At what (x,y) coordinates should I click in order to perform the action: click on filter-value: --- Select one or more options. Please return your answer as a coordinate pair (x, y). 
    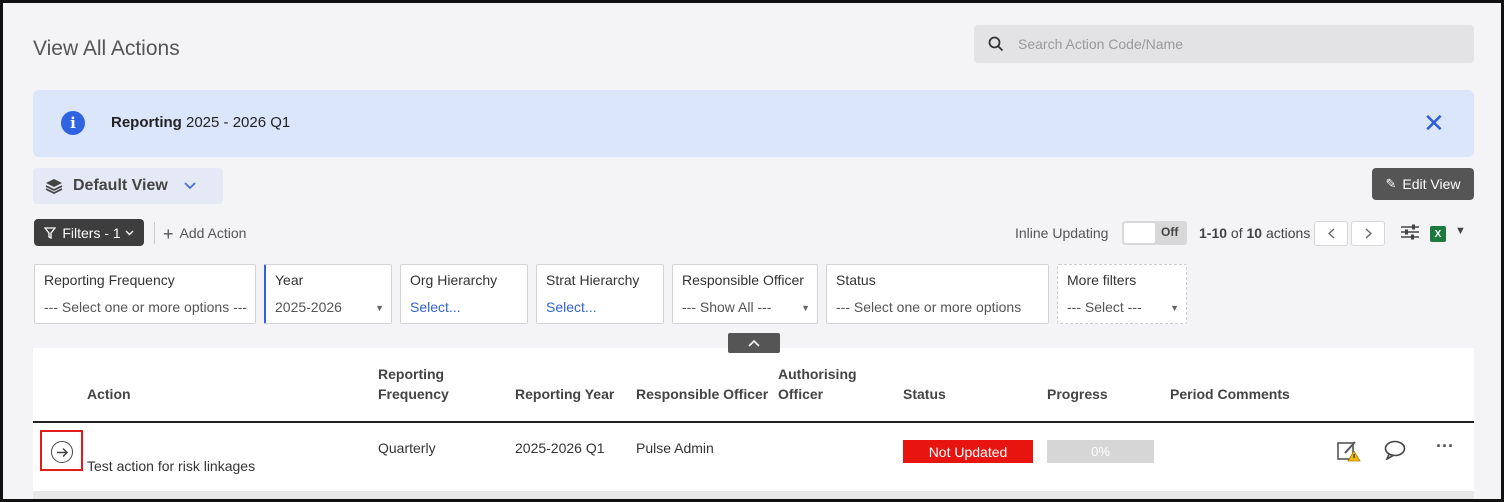
    Looking at the image, I should click on (929, 307).